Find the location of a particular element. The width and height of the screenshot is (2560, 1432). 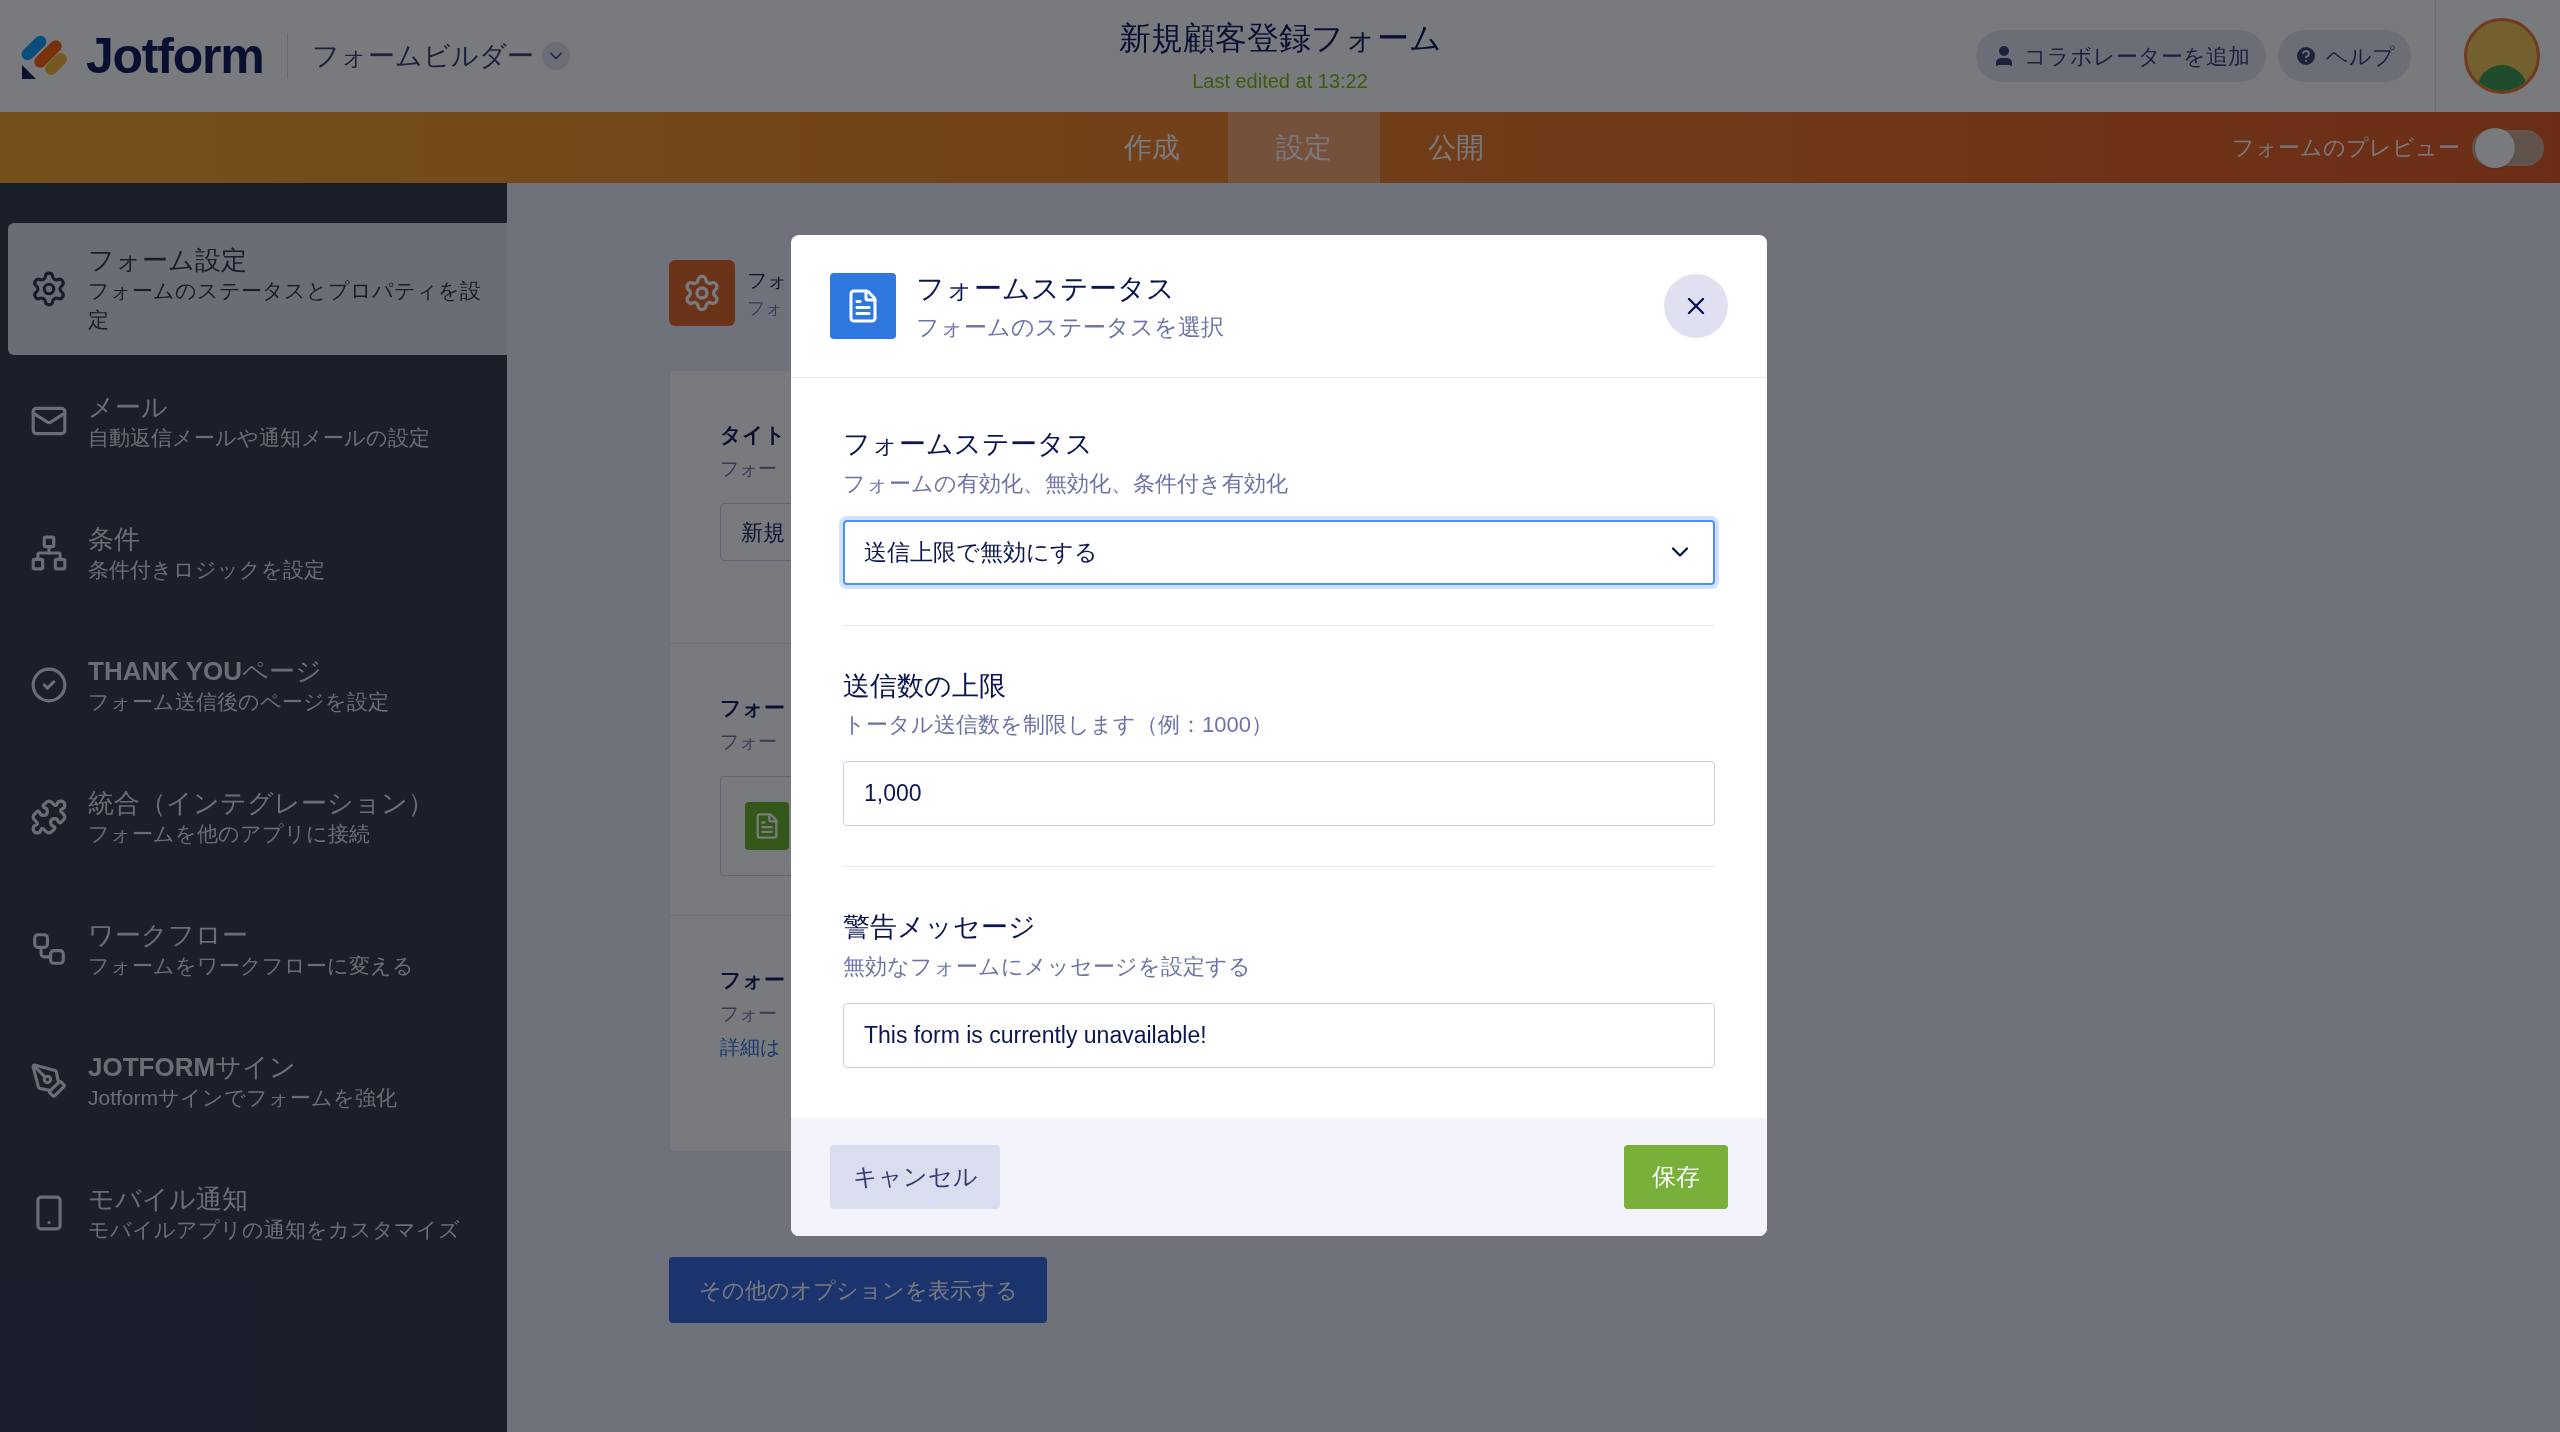

field-label: フォームステータス is located at coordinates (968, 444).